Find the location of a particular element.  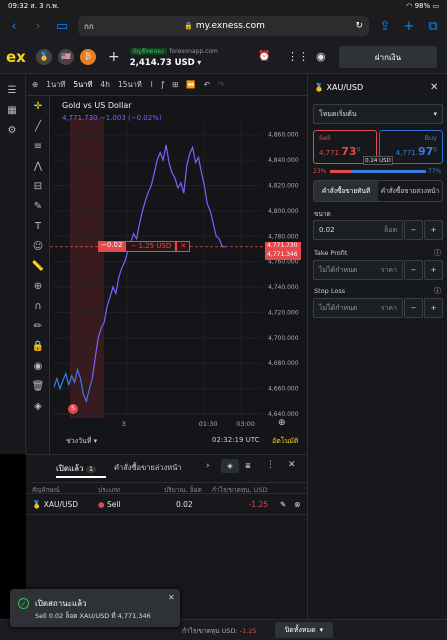

position-pl: −0.02 is located at coordinates (112, 246).